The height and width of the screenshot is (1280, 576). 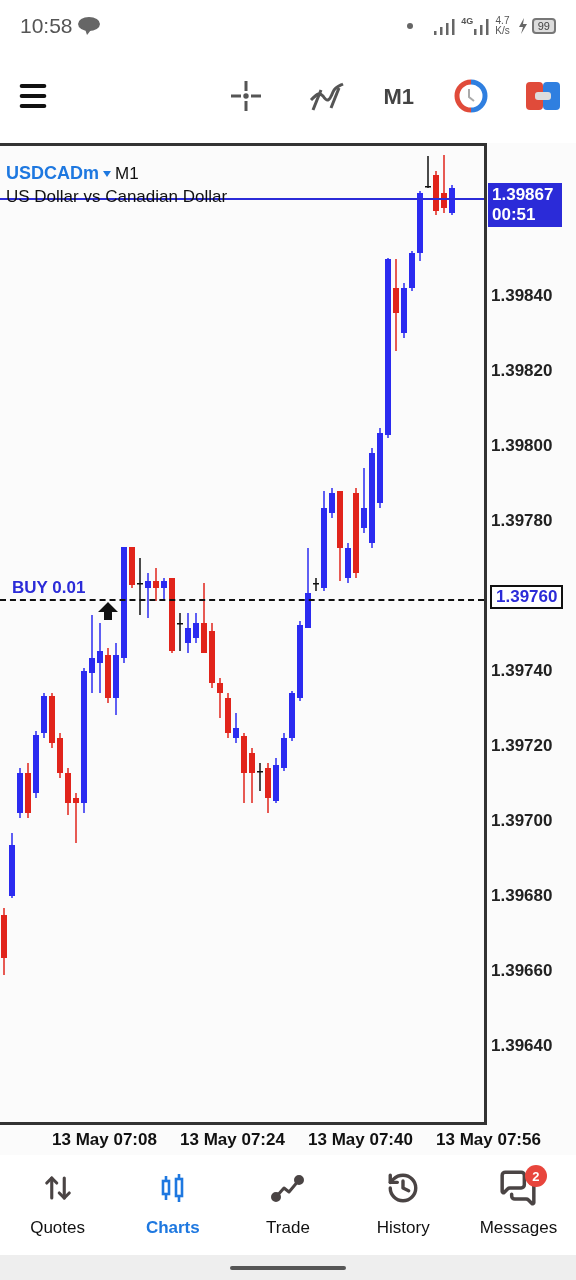 What do you see at coordinates (46, 26) in the screenshot?
I see `status-time: 10:58` at bounding box center [46, 26].